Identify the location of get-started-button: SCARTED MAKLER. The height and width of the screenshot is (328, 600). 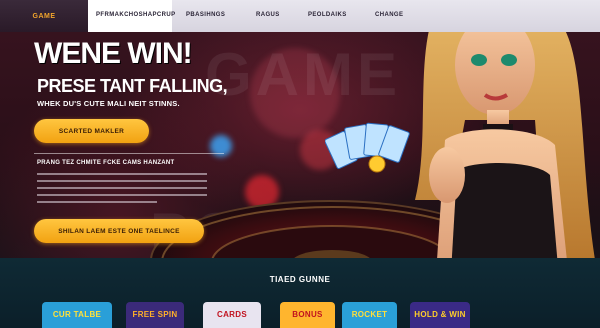
(91, 131).